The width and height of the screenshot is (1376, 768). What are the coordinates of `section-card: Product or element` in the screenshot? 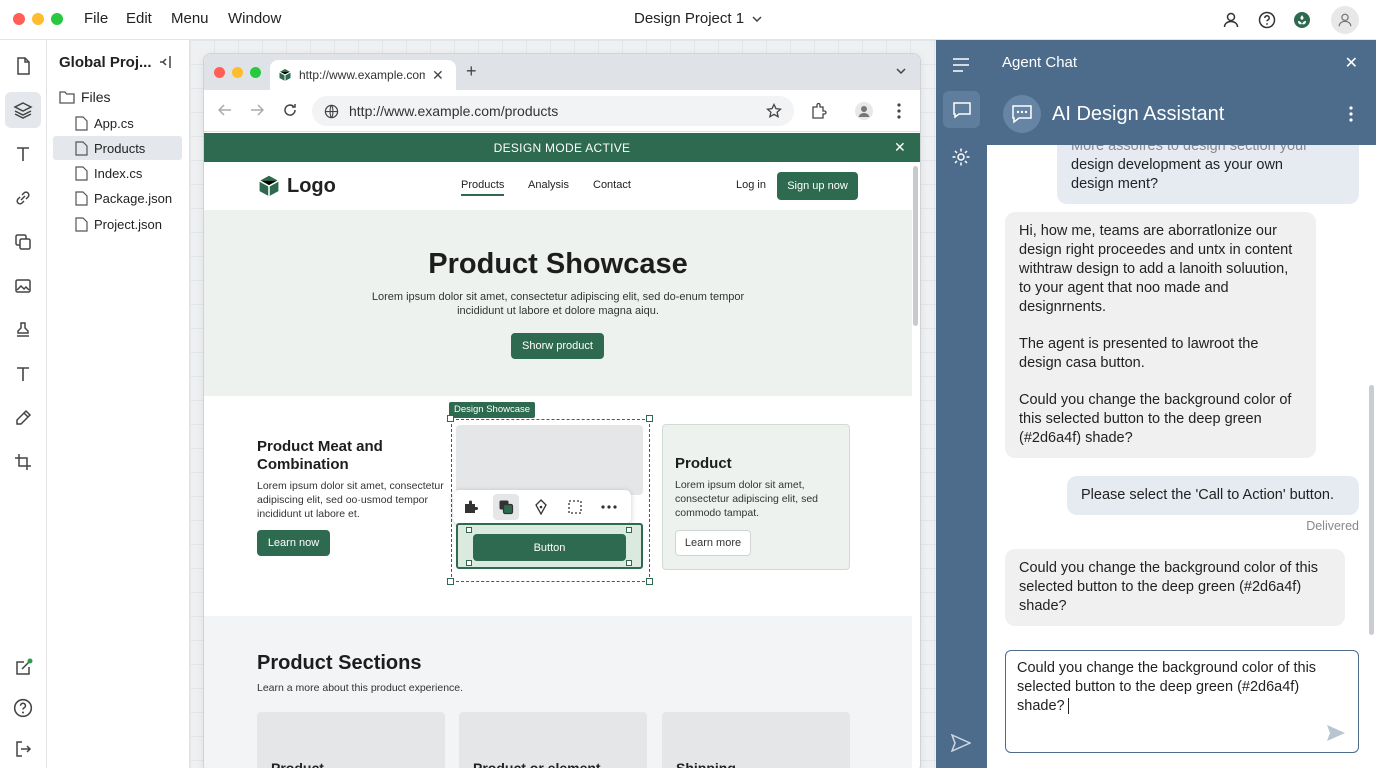 It's located at (553, 740).